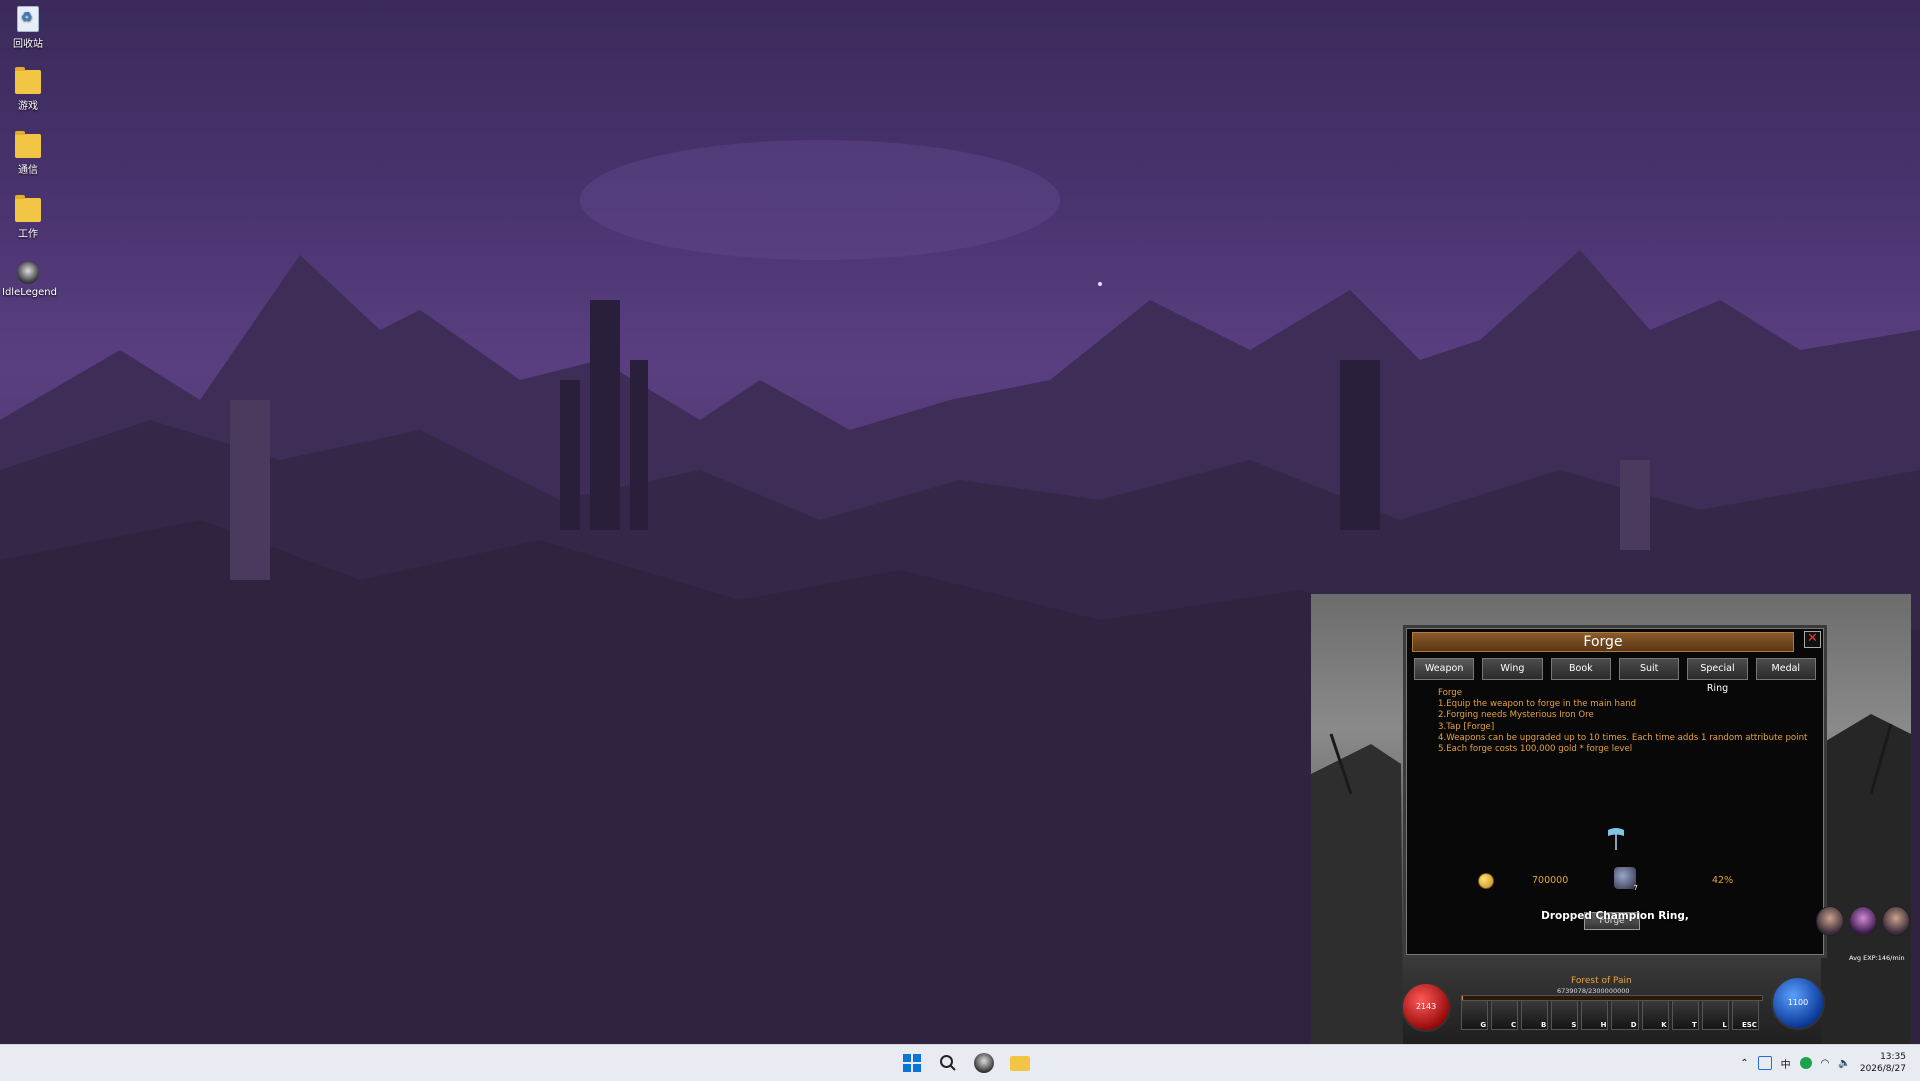  I want to click on tab-suit: Suit, so click(1649, 669).